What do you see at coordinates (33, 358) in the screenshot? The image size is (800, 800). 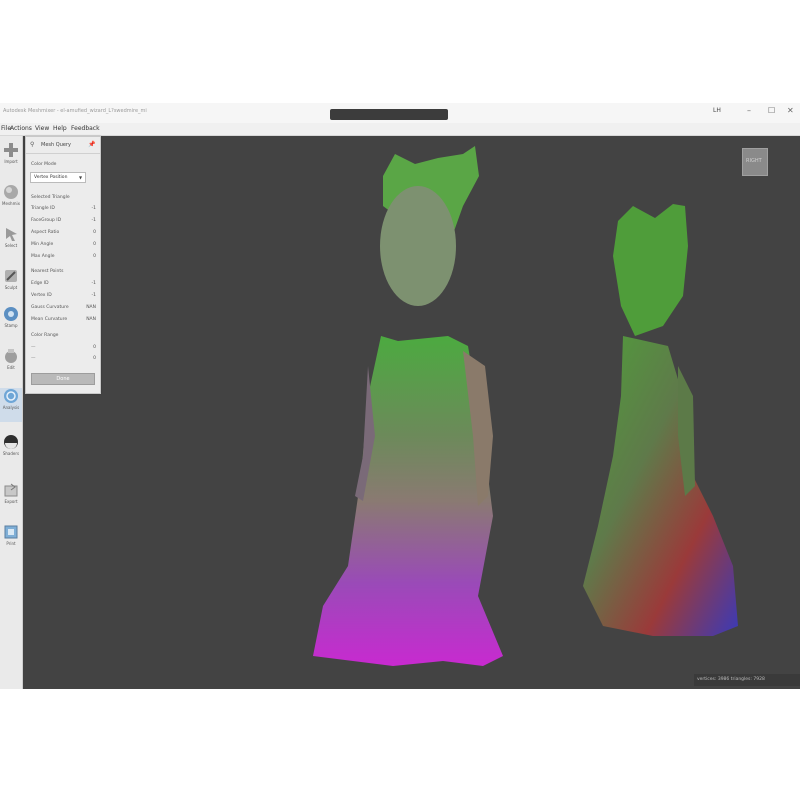 I see `color-range-max-label: —` at bounding box center [33, 358].